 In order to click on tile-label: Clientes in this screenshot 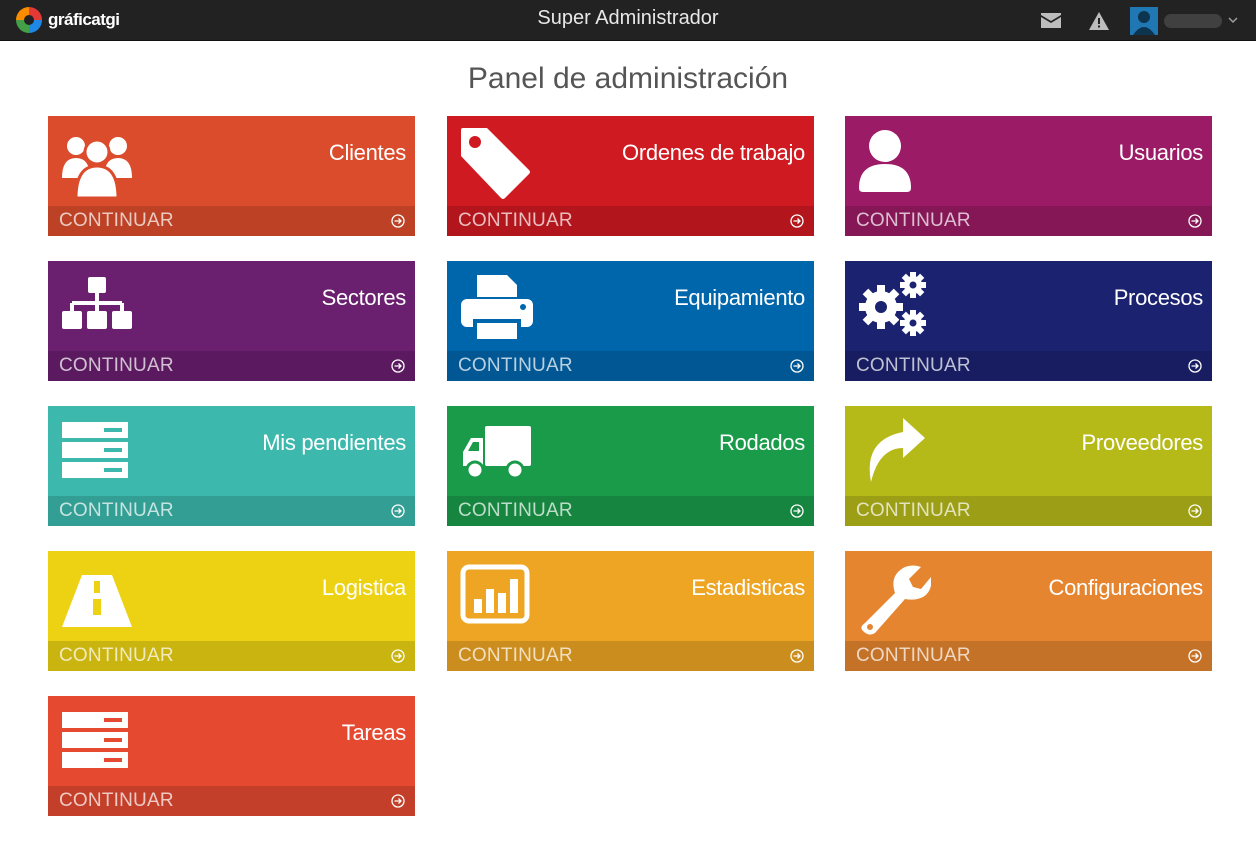, I will do `click(367, 152)`.